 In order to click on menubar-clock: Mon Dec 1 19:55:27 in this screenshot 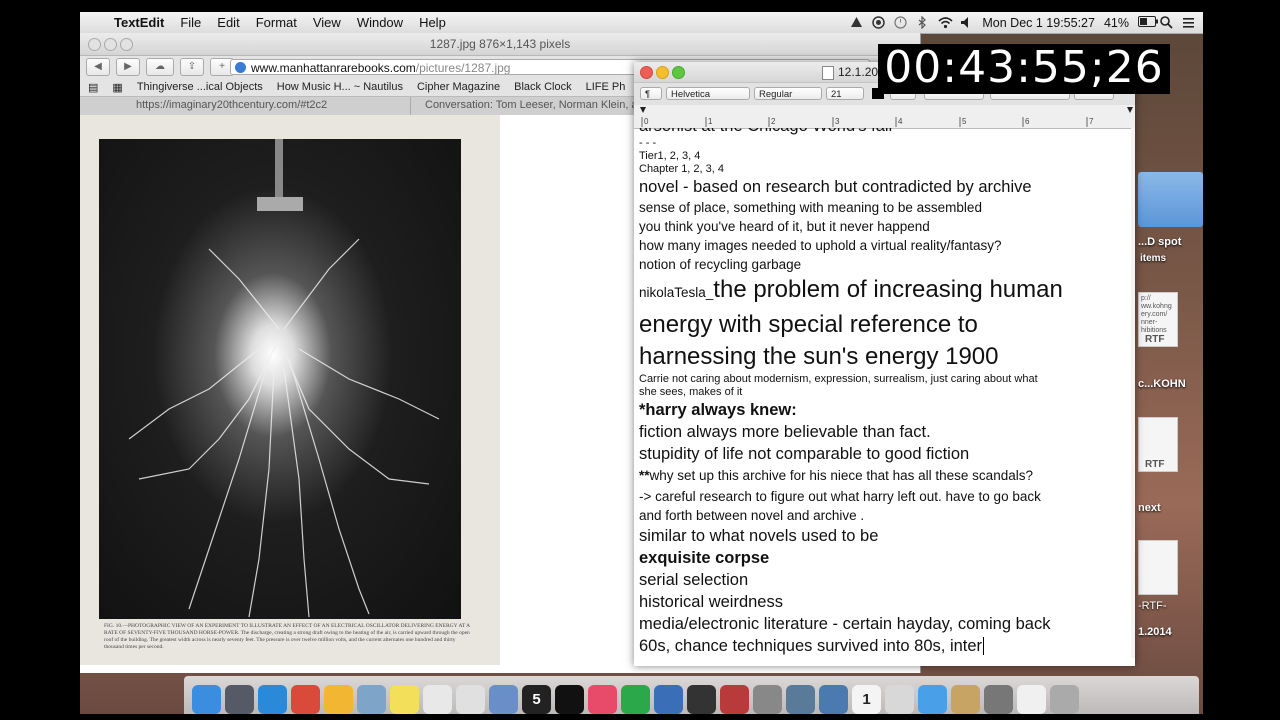, I will do `click(1038, 23)`.